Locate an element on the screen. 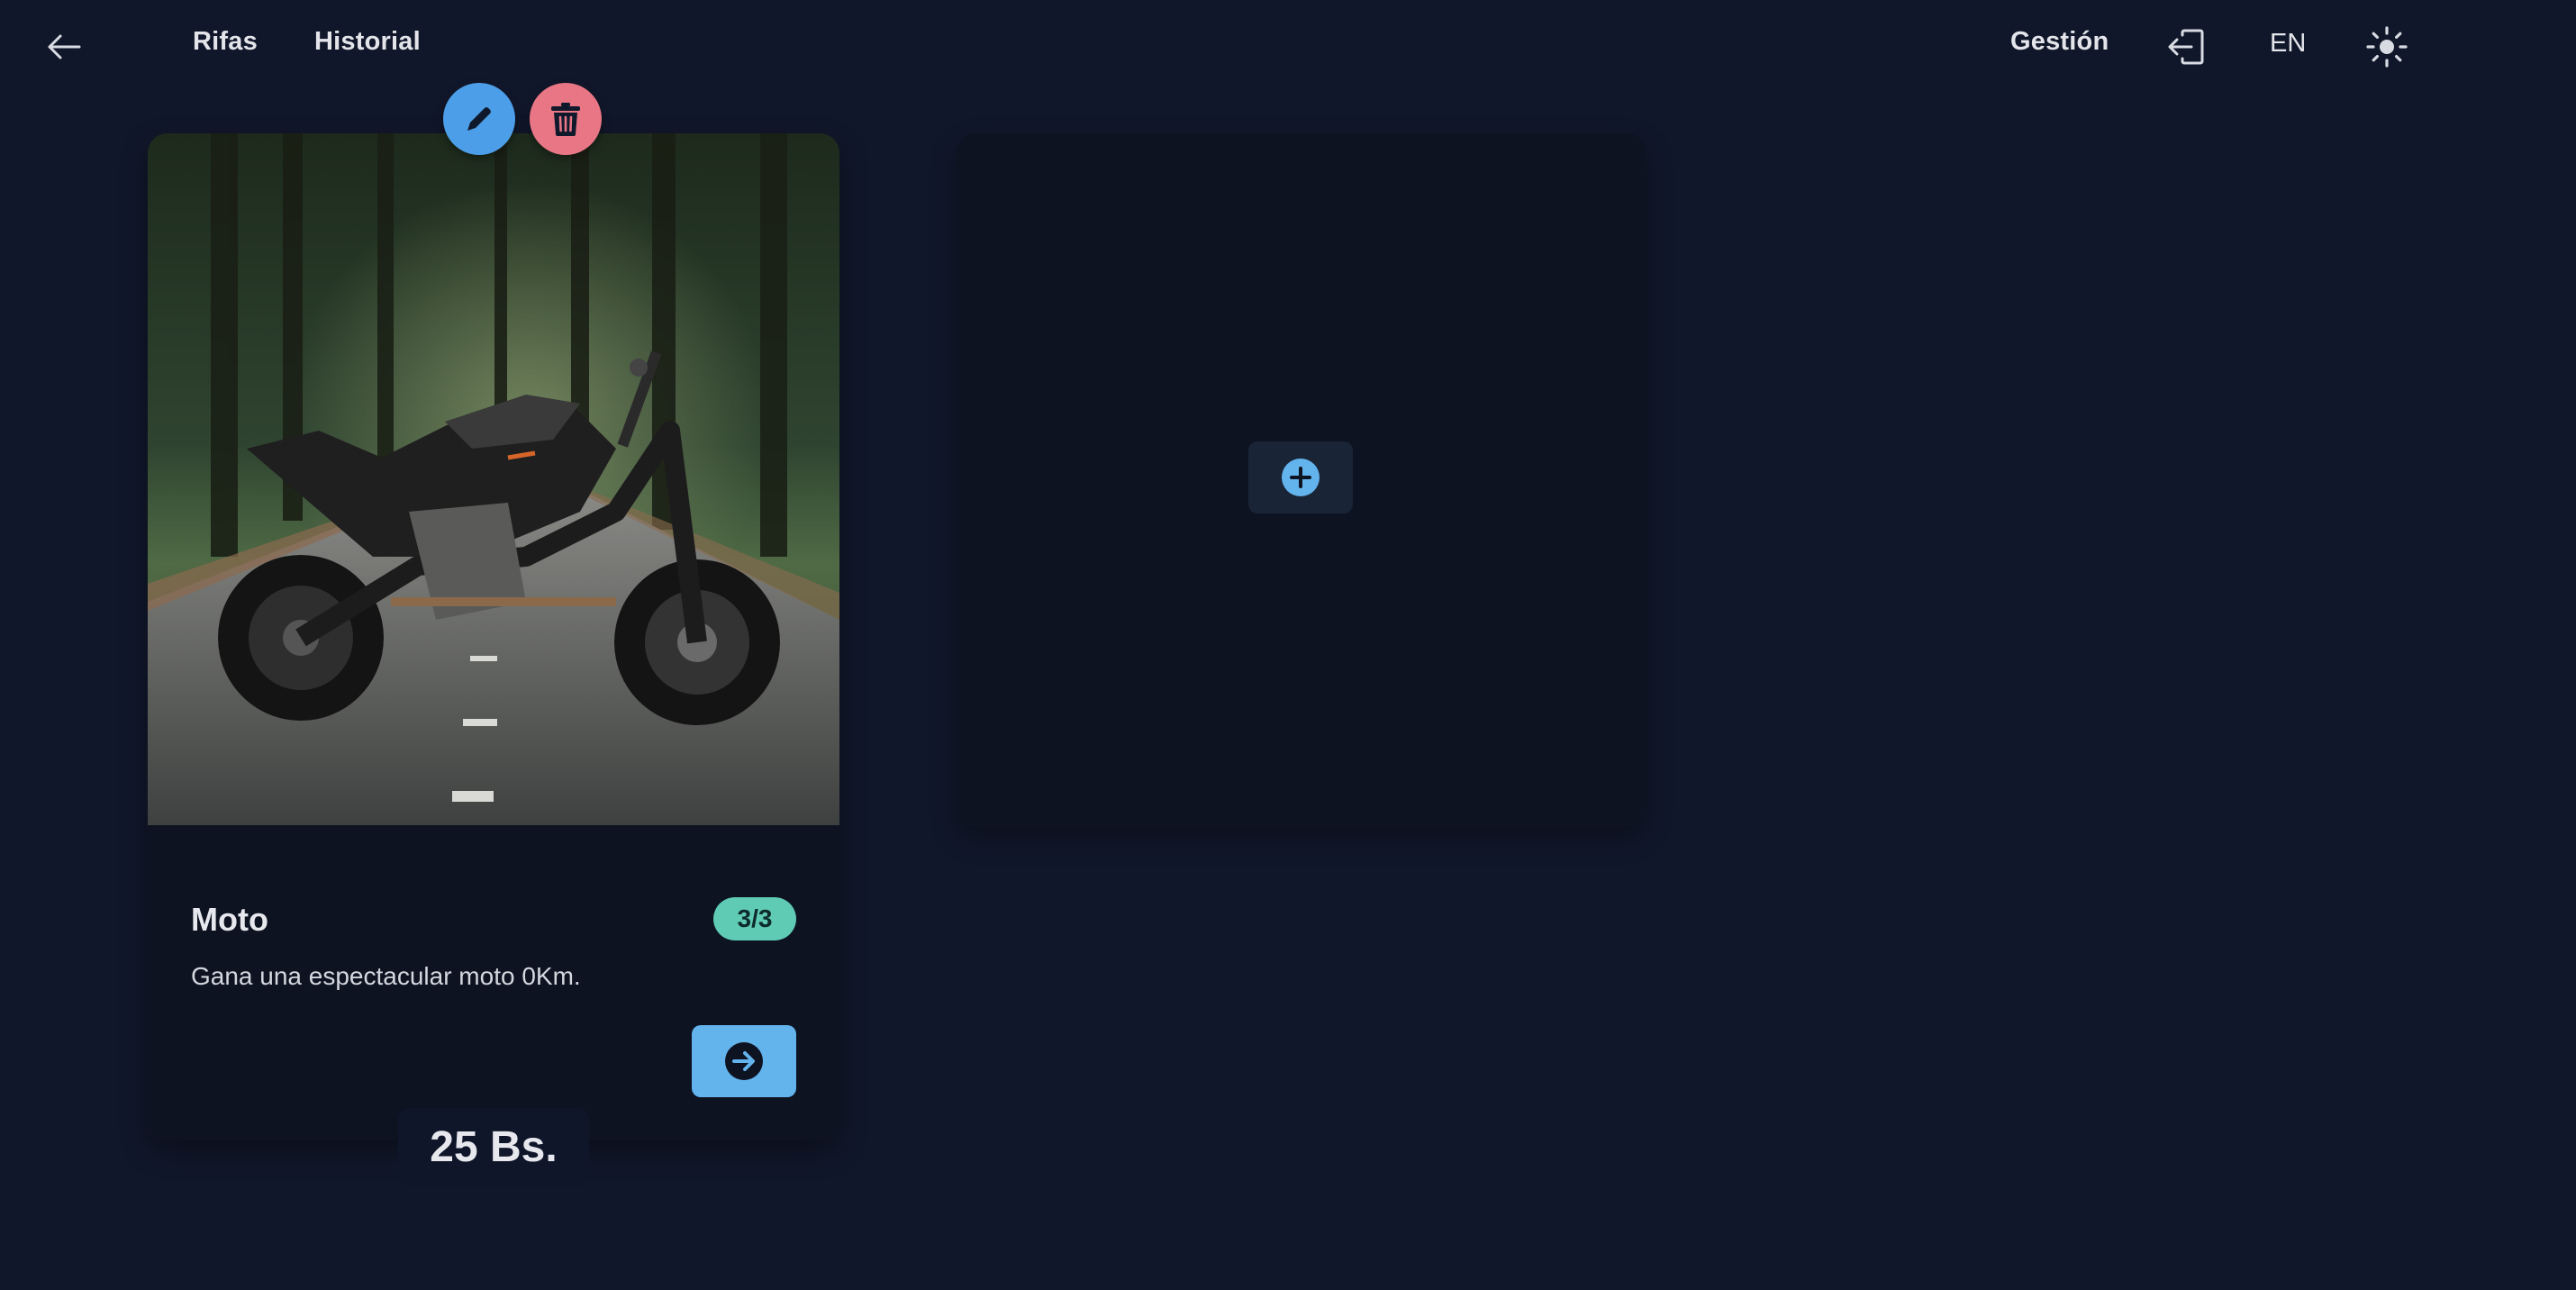  trash-icon is located at coordinates (565, 119).